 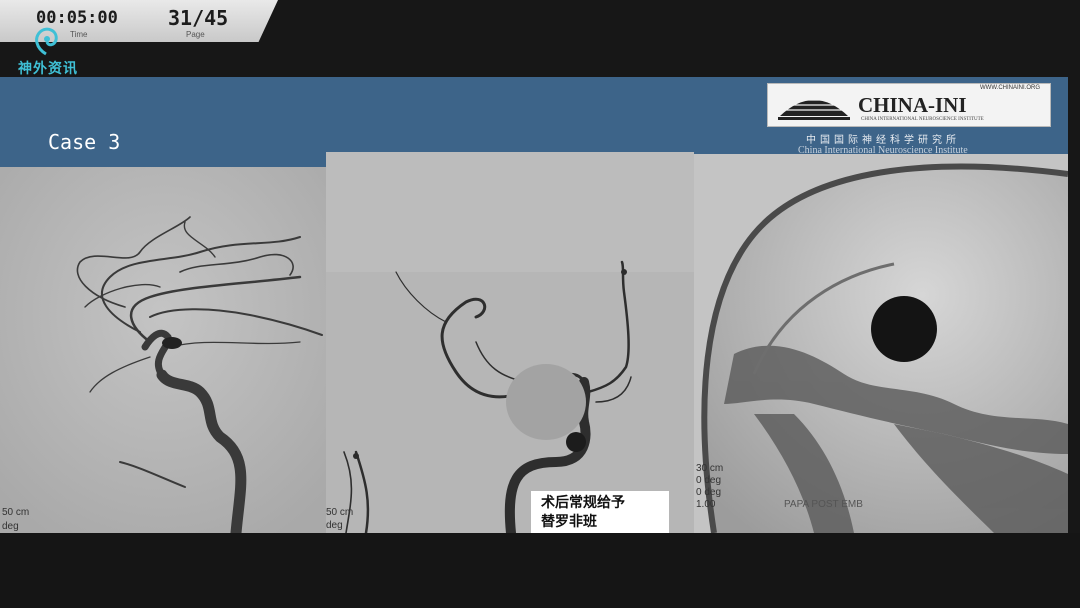 What do you see at coordinates (883, 140) in the screenshot?
I see `ini-chinese-name: 中国国际神经科学研究所` at bounding box center [883, 140].